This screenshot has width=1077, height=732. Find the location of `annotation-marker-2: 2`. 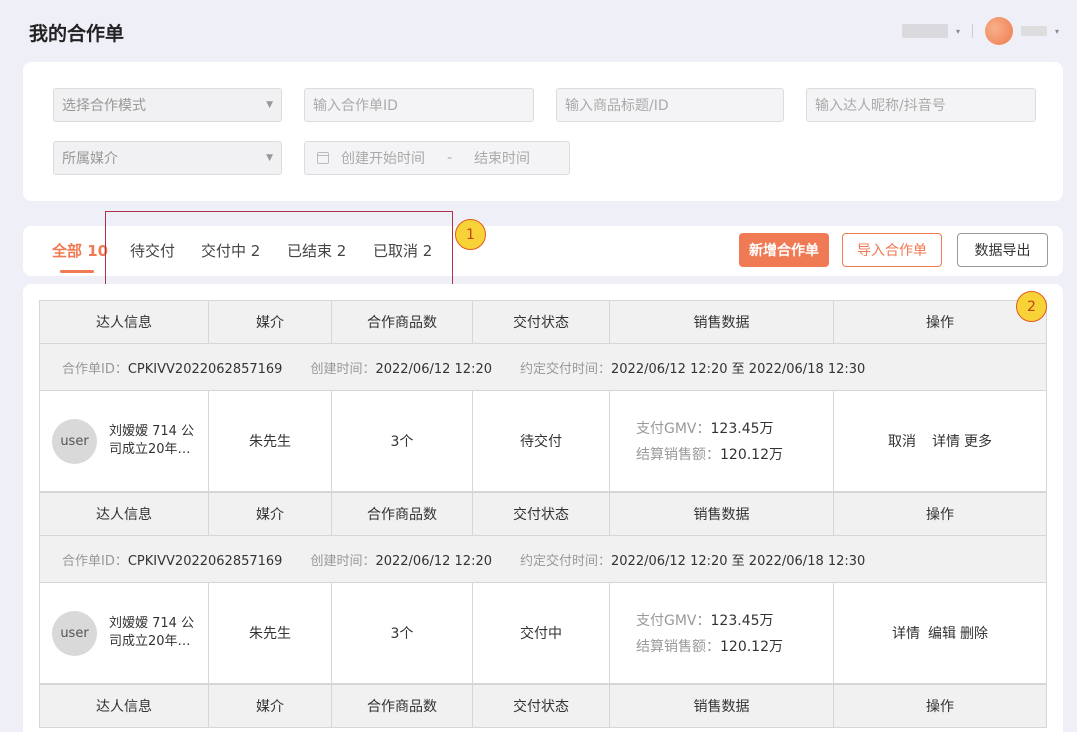

annotation-marker-2: 2 is located at coordinates (1031, 306).